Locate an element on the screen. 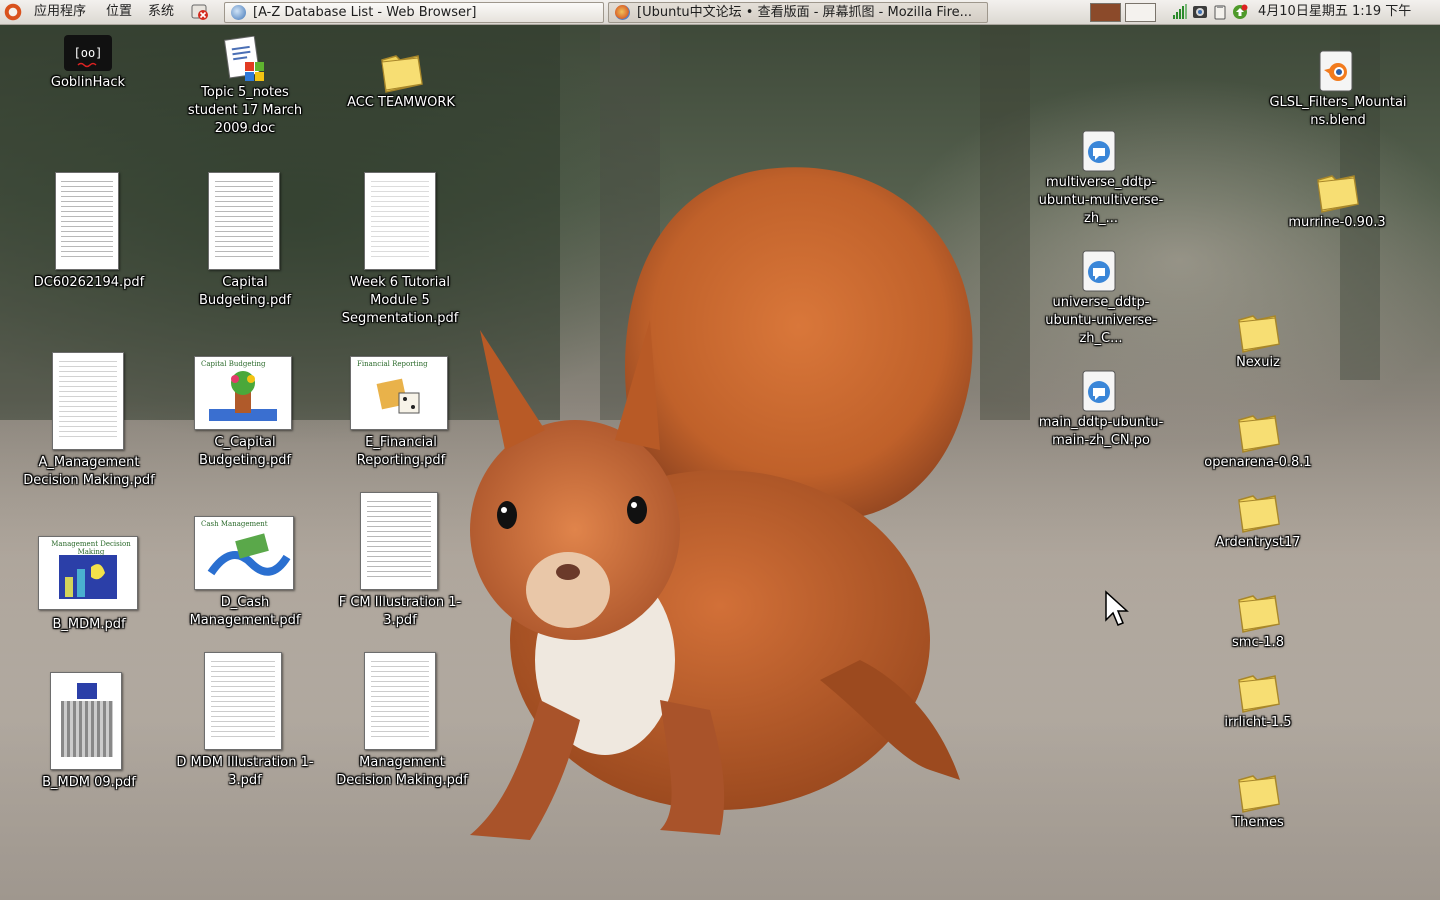 The width and height of the screenshot is (1440, 900). icon-label: GLSL_Filters_Mountains.blend is located at coordinates (1338, 111).